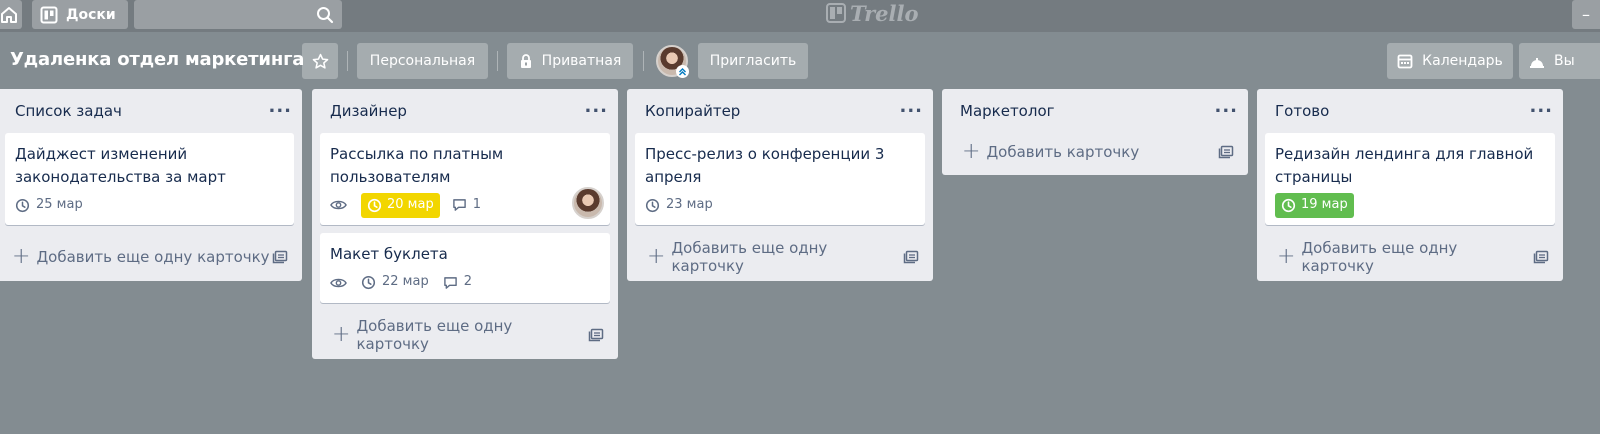 Image resolution: width=1600 pixels, height=434 pixels. I want to click on list-title: Список задач, so click(64, 111).